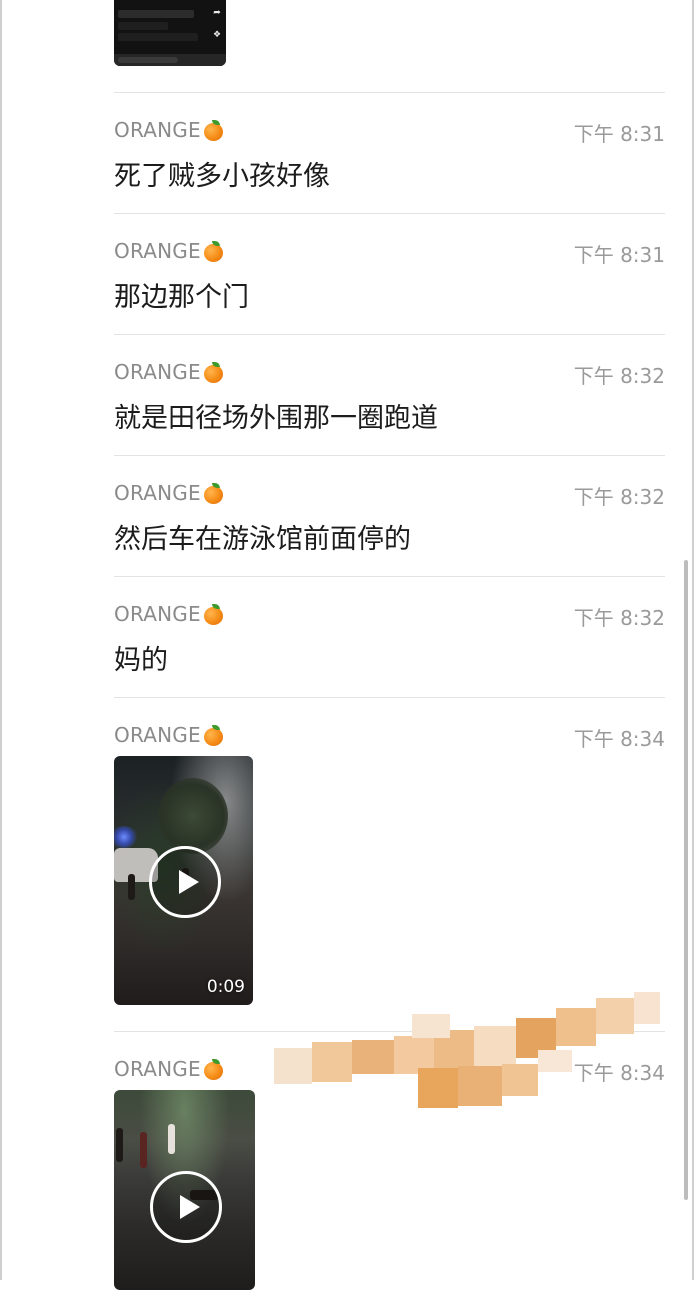 The width and height of the screenshot is (694, 1290). What do you see at coordinates (141, 657) in the screenshot?
I see `message-text: 妈的` at bounding box center [141, 657].